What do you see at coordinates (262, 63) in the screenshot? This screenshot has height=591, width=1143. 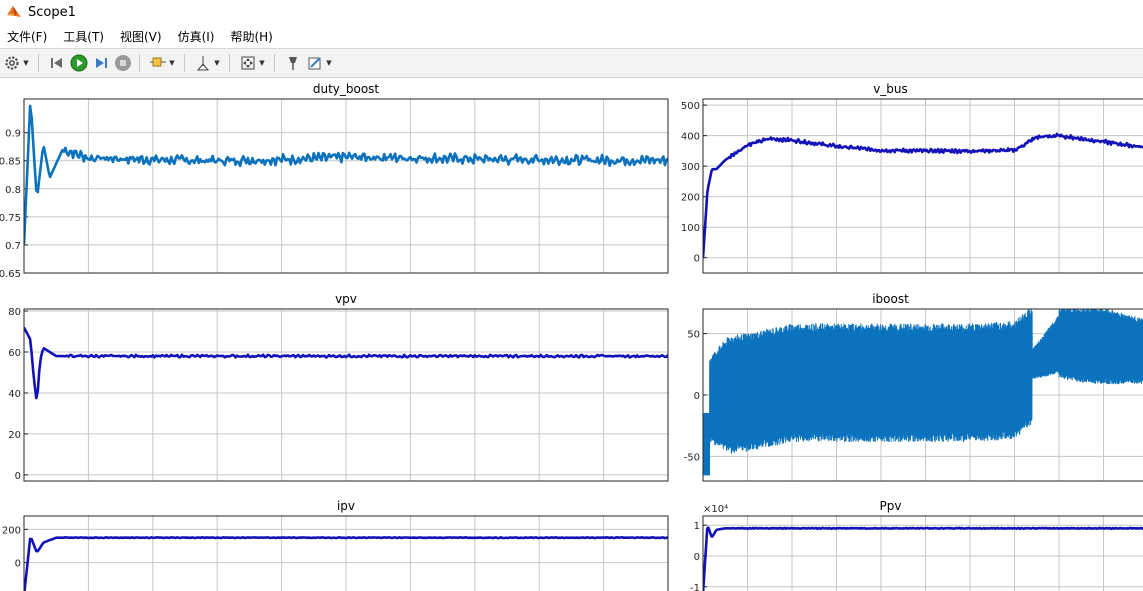 I see `zoom-dropdown-icon: ▼` at bounding box center [262, 63].